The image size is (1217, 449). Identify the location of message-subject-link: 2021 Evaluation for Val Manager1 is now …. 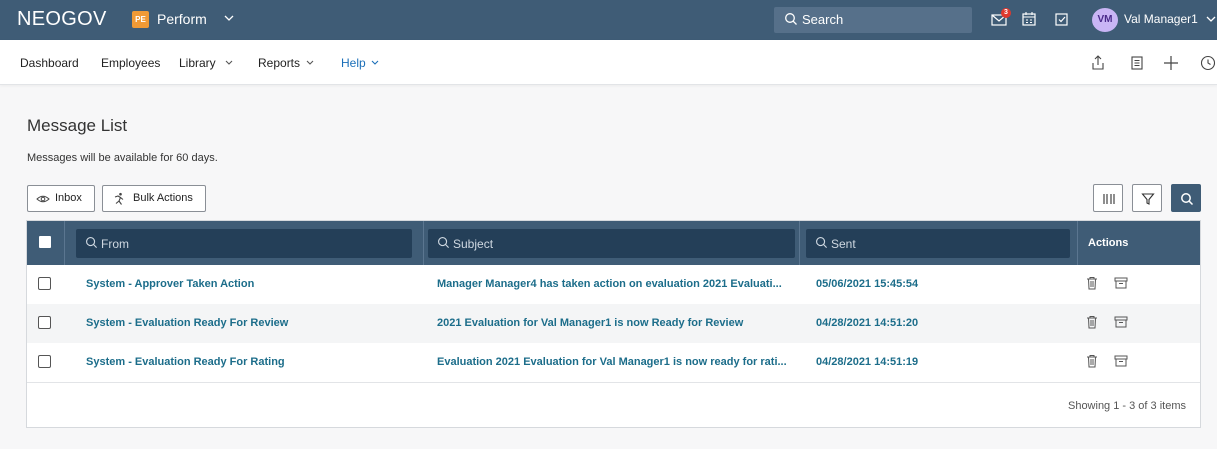
(612, 323).